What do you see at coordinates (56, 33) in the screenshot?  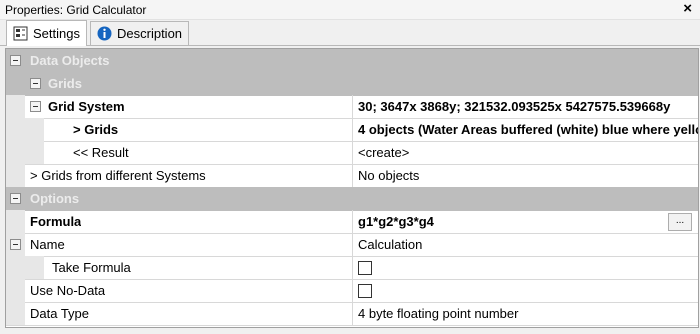 I see `tab-settings-label: Settings` at bounding box center [56, 33].